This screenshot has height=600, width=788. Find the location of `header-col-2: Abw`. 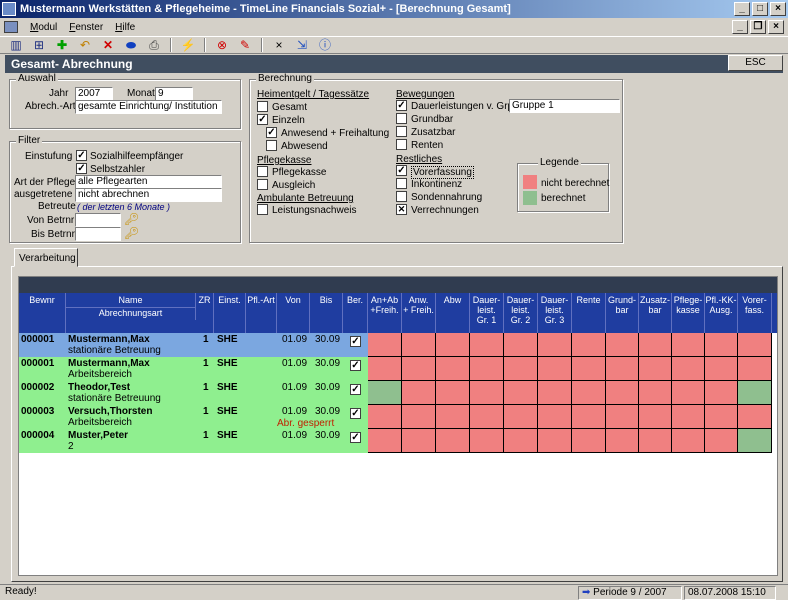

header-col-2: Abw is located at coordinates (453, 313).